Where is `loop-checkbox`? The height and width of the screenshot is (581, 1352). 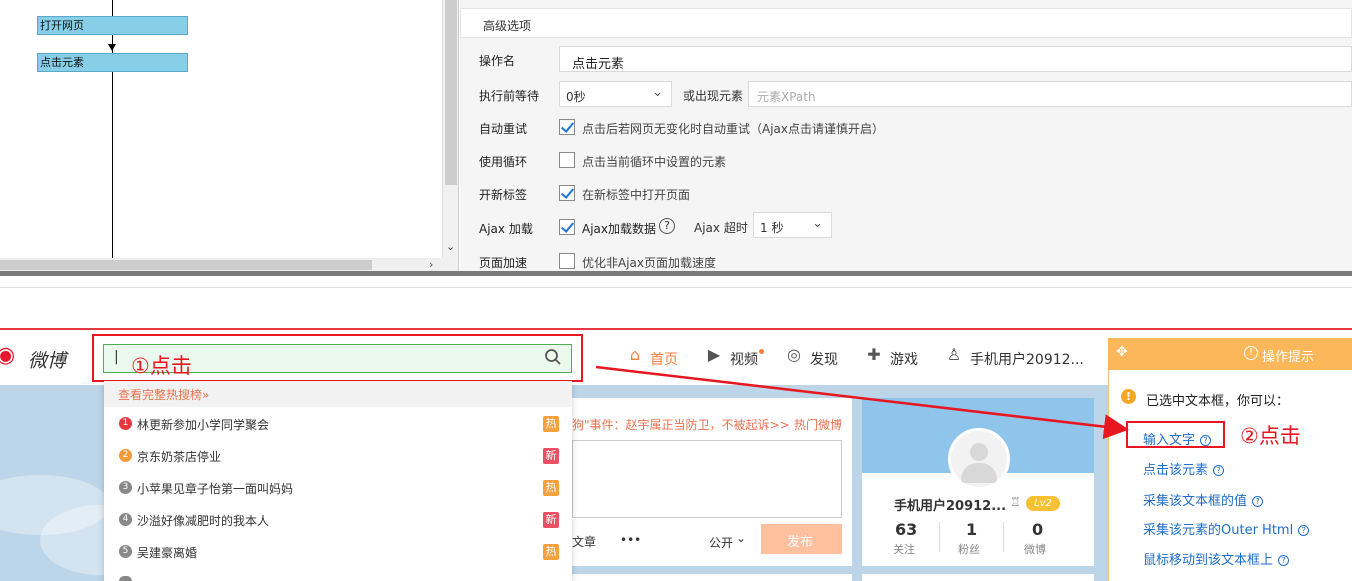 loop-checkbox is located at coordinates (567, 160).